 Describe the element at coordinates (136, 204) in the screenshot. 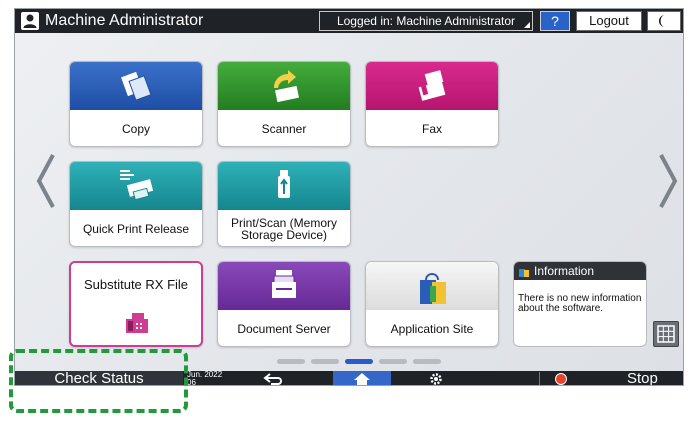

I see `quick-print-release-tile: Quick Print Release` at that location.